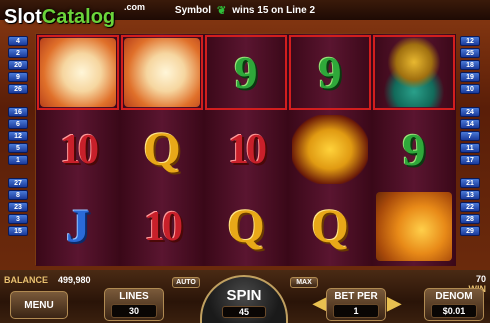 This screenshot has height=323, width=490. I want to click on bet-increase-arrow-icon: ▶, so click(394, 303).